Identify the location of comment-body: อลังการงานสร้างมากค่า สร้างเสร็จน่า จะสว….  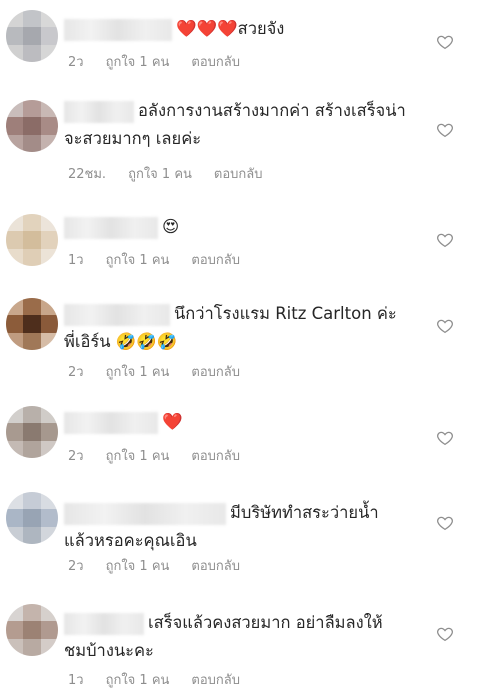
(236, 125).